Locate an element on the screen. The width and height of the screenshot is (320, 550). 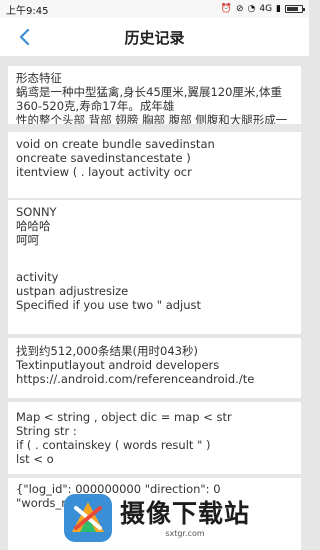
record-line: lst < o is located at coordinates (35, 459).